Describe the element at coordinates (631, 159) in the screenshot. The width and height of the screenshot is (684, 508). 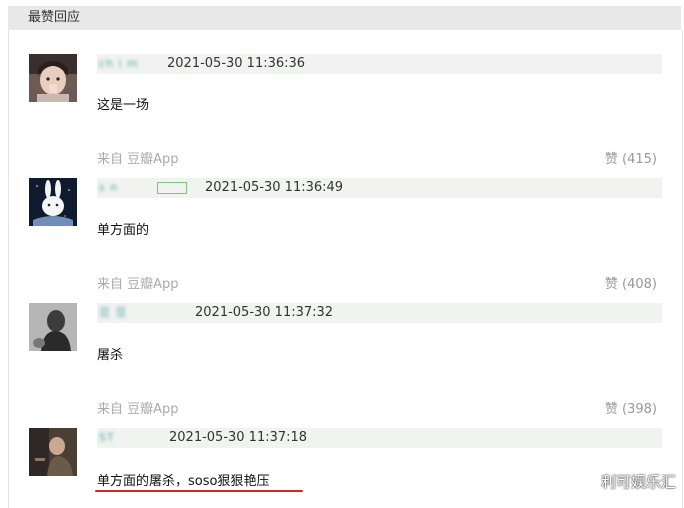
I see `like-button: 赞 (415)` at that location.